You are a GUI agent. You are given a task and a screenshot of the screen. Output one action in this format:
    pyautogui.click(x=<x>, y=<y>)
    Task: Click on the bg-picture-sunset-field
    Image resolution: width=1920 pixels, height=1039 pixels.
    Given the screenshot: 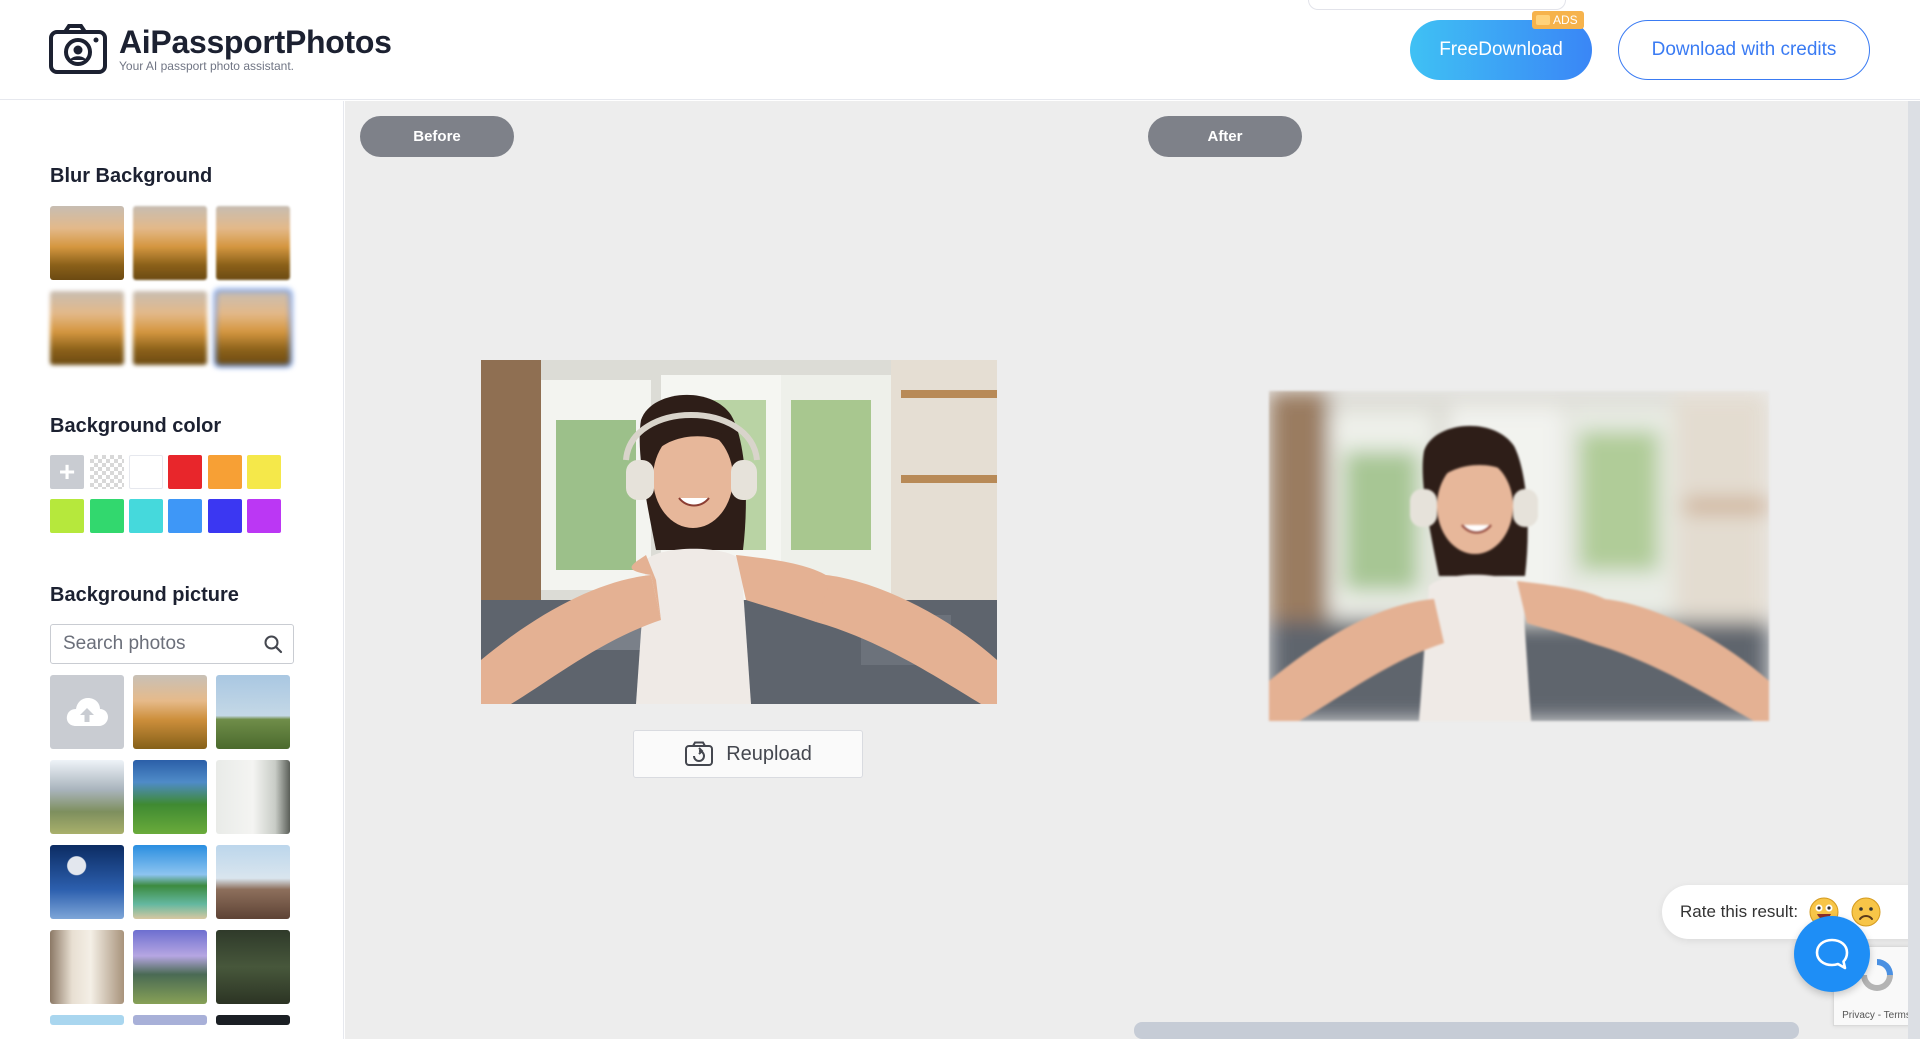 What is the action you would take?
    pyautogui.click(x=170, y=712)
    